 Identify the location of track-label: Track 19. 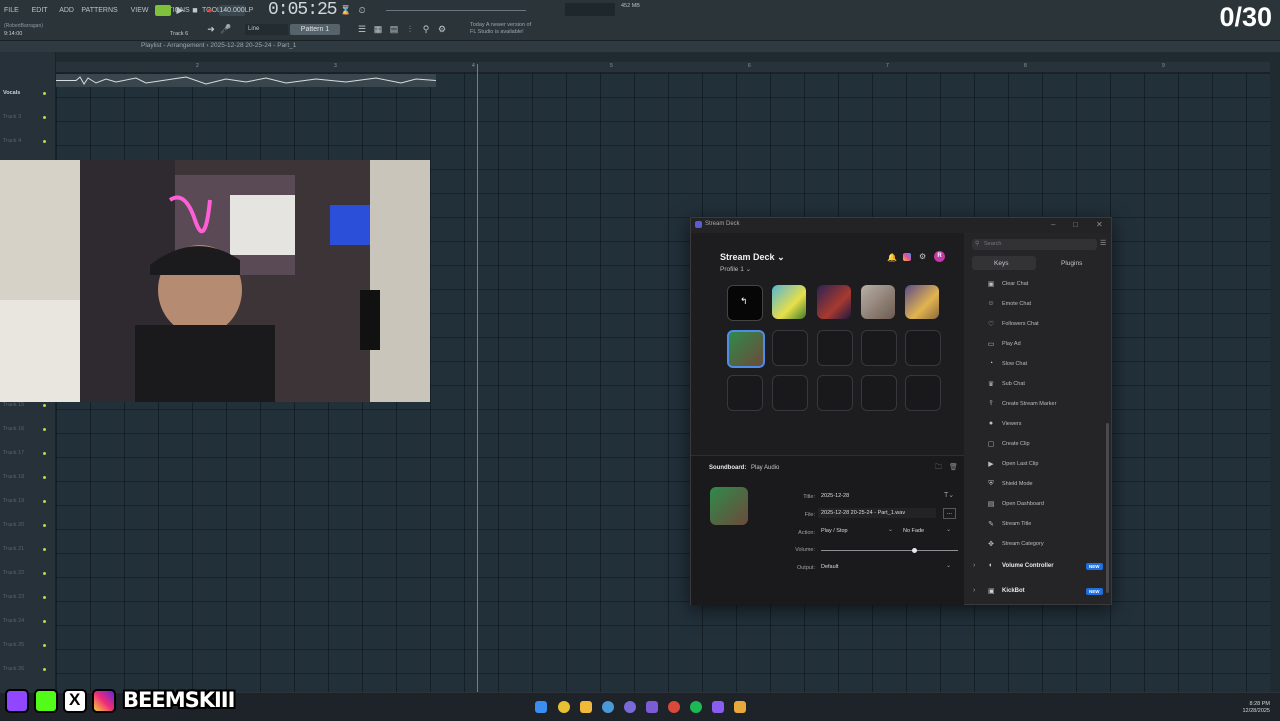
(13, 501).